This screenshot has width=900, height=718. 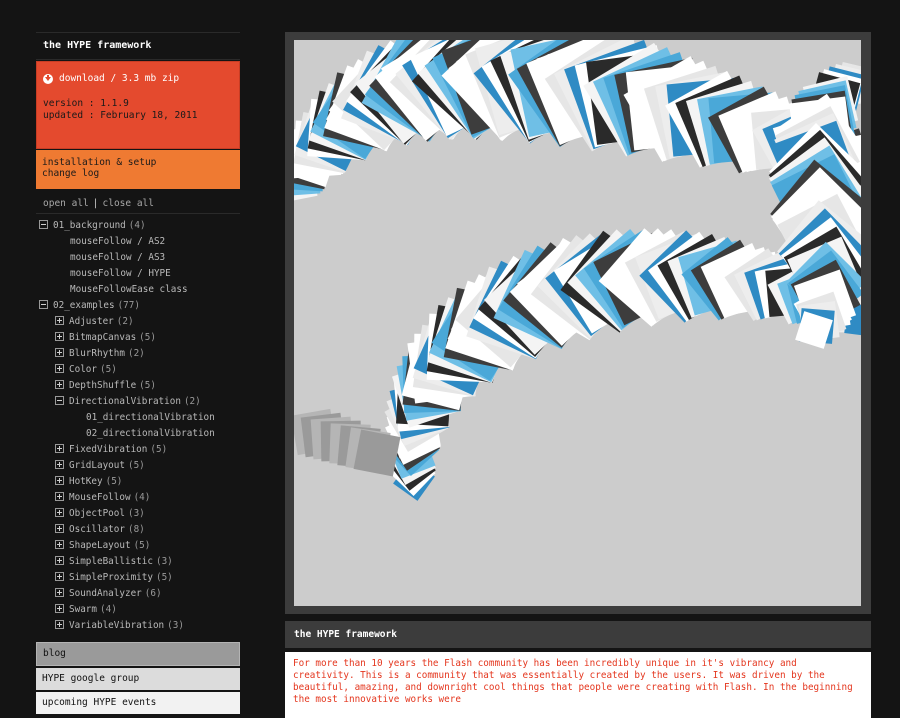 What do you see at coordinates (117, 625) in the screenshot?
I see `tree-item-label: VariableVibration` at bounding box center [117, 625].